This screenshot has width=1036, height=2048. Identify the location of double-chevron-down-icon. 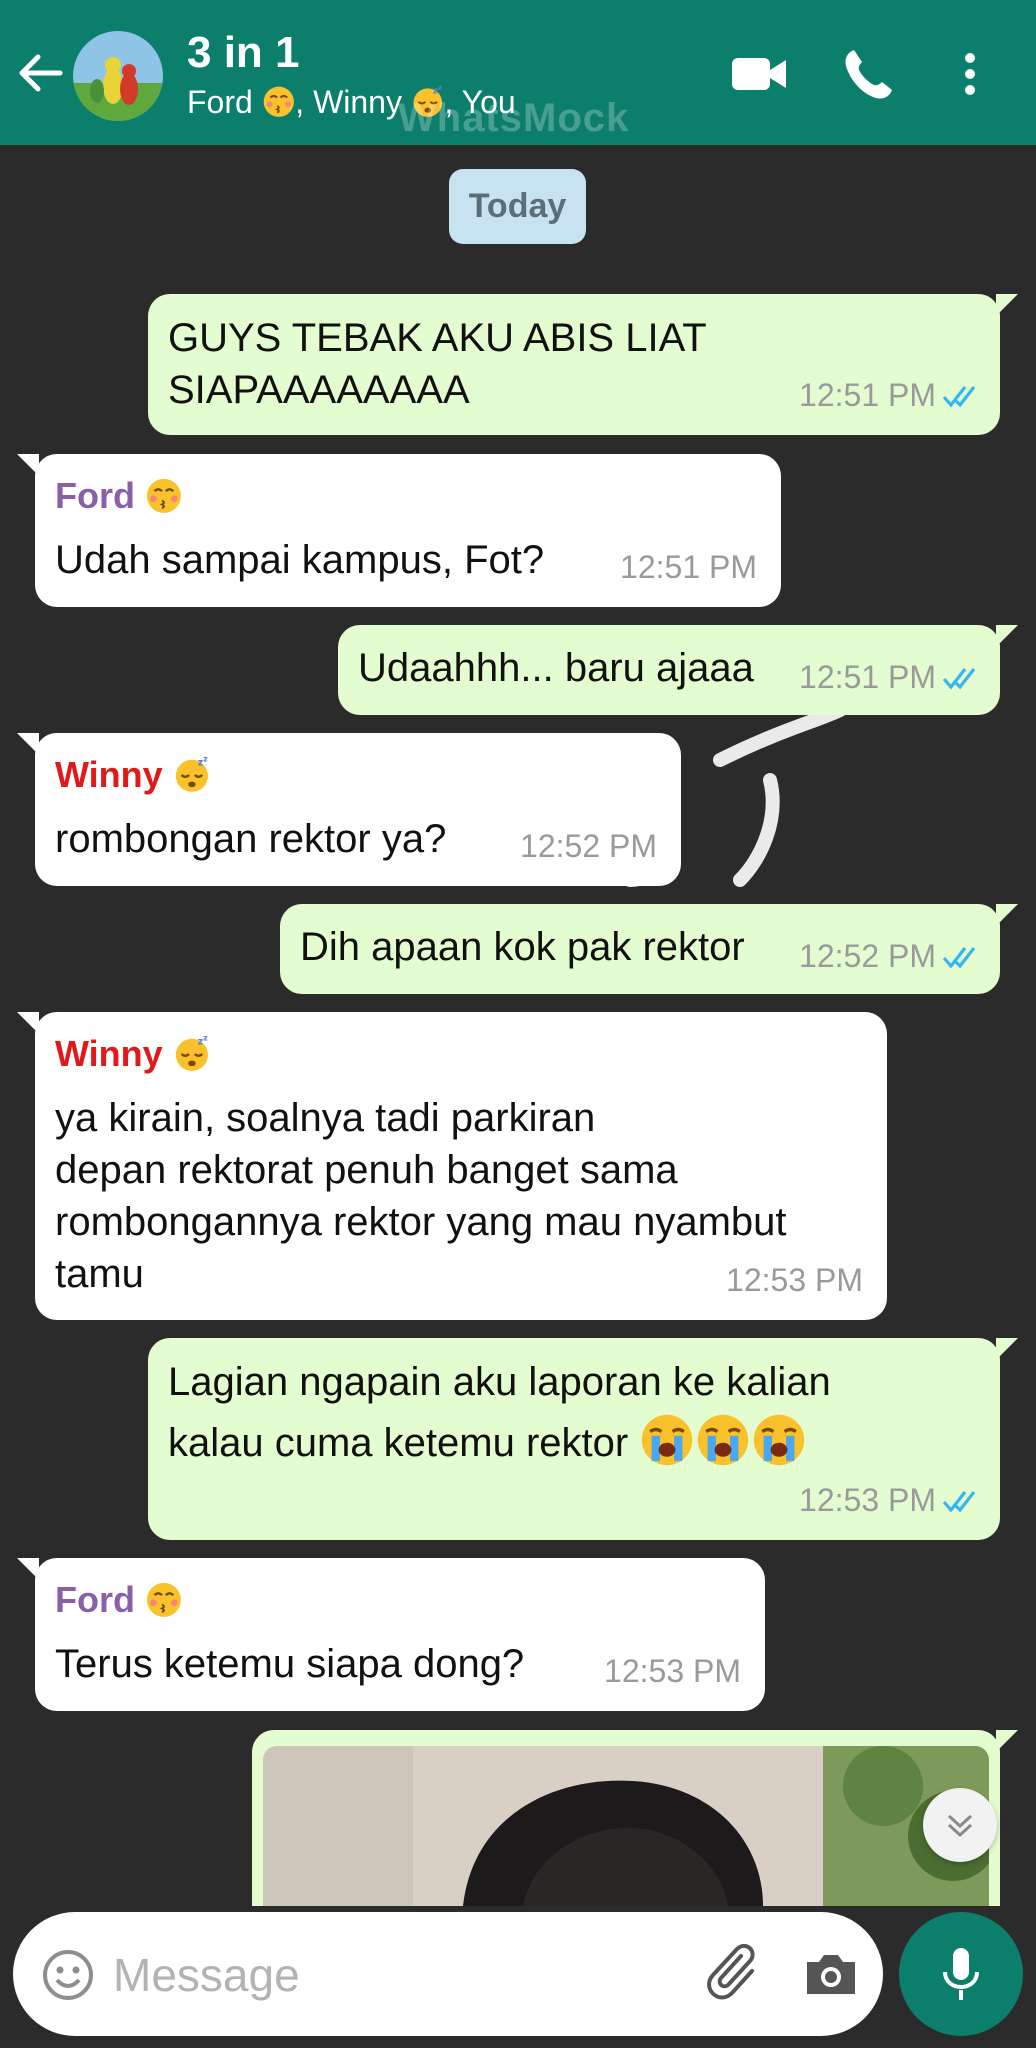
(960, 1826).